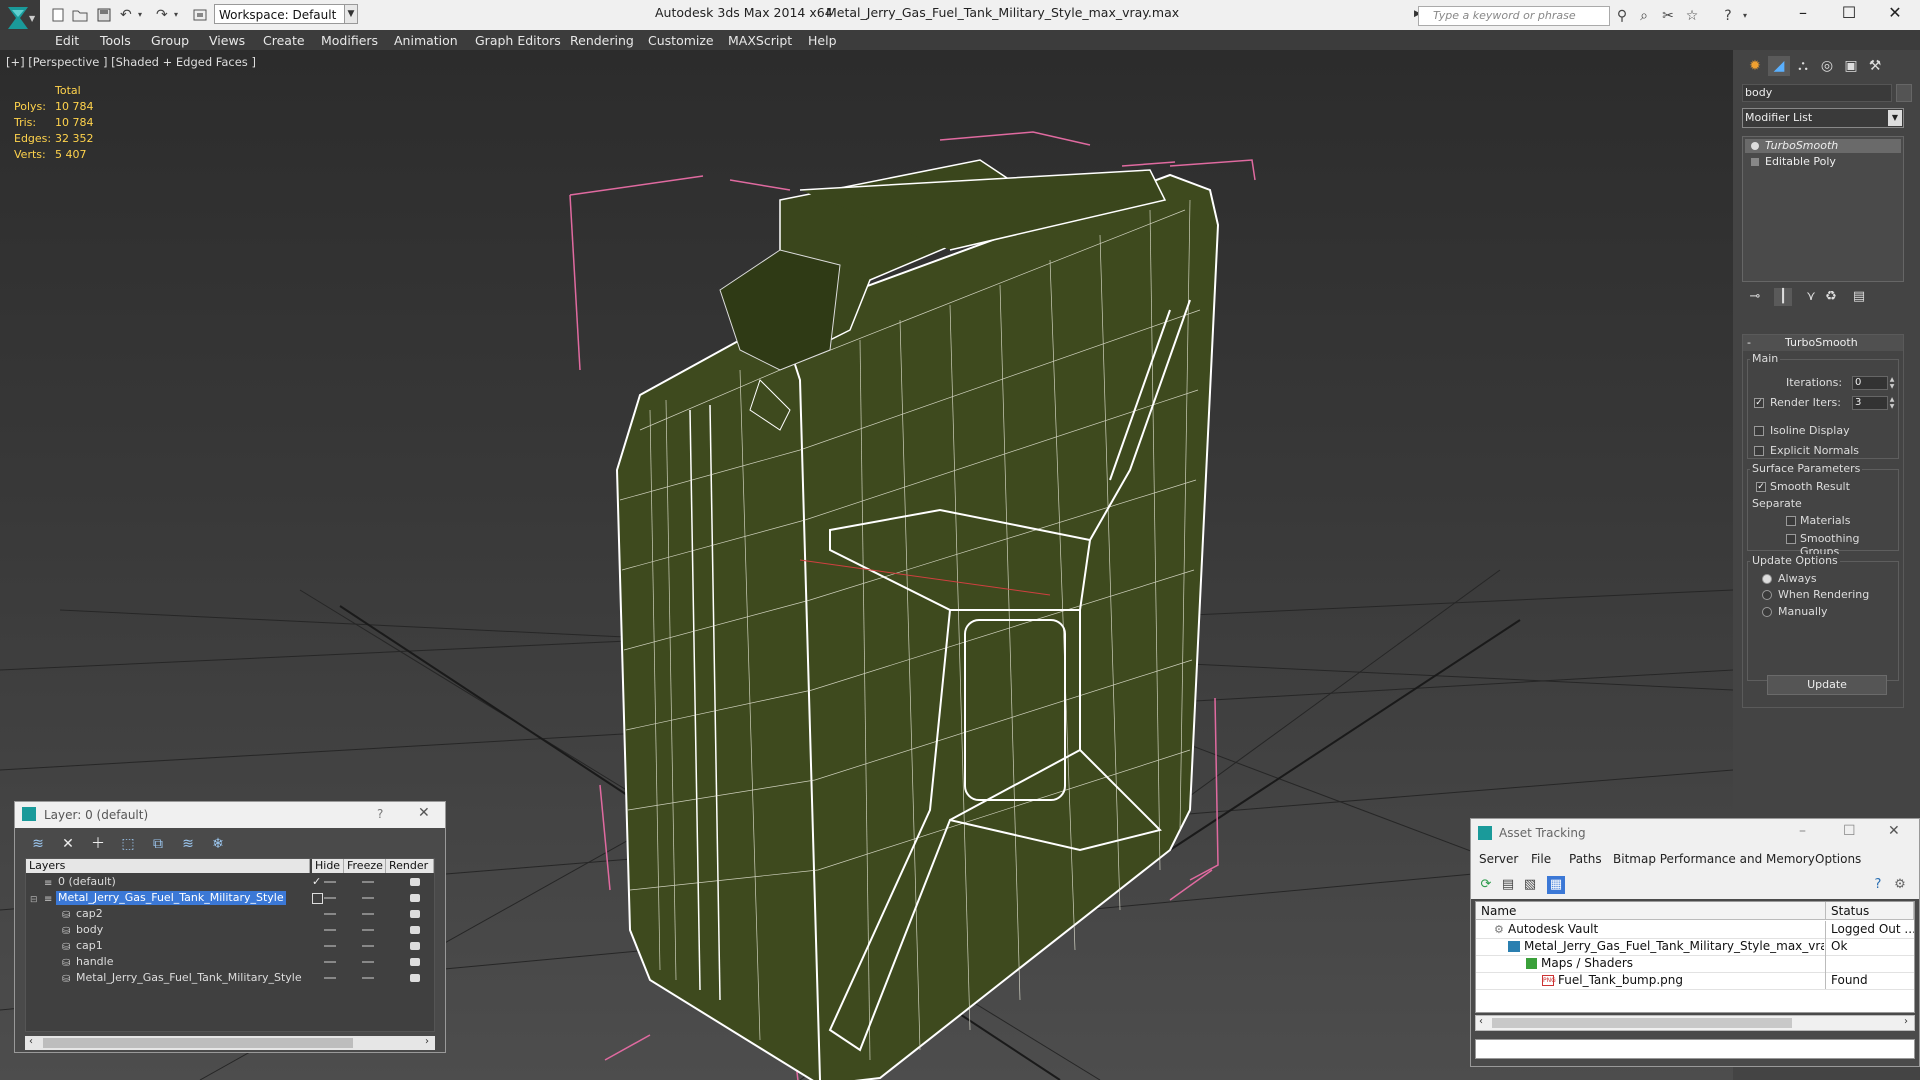 The height and width of the screenshot is (1080, 1920). What do you see at coordinates (1900, 885) in the screenshot?
I see `vault-settings-icon: ⚙` at bounding box center [1900, 885].